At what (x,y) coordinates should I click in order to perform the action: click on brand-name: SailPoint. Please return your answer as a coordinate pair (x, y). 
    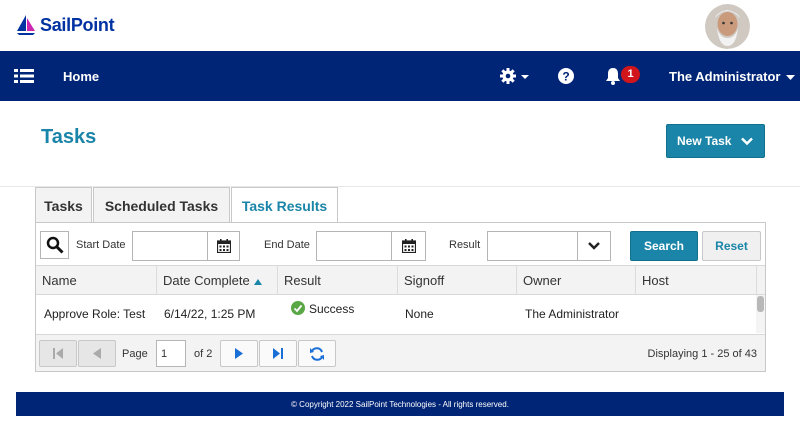
    Looking at the image, I should click on (77, 24).